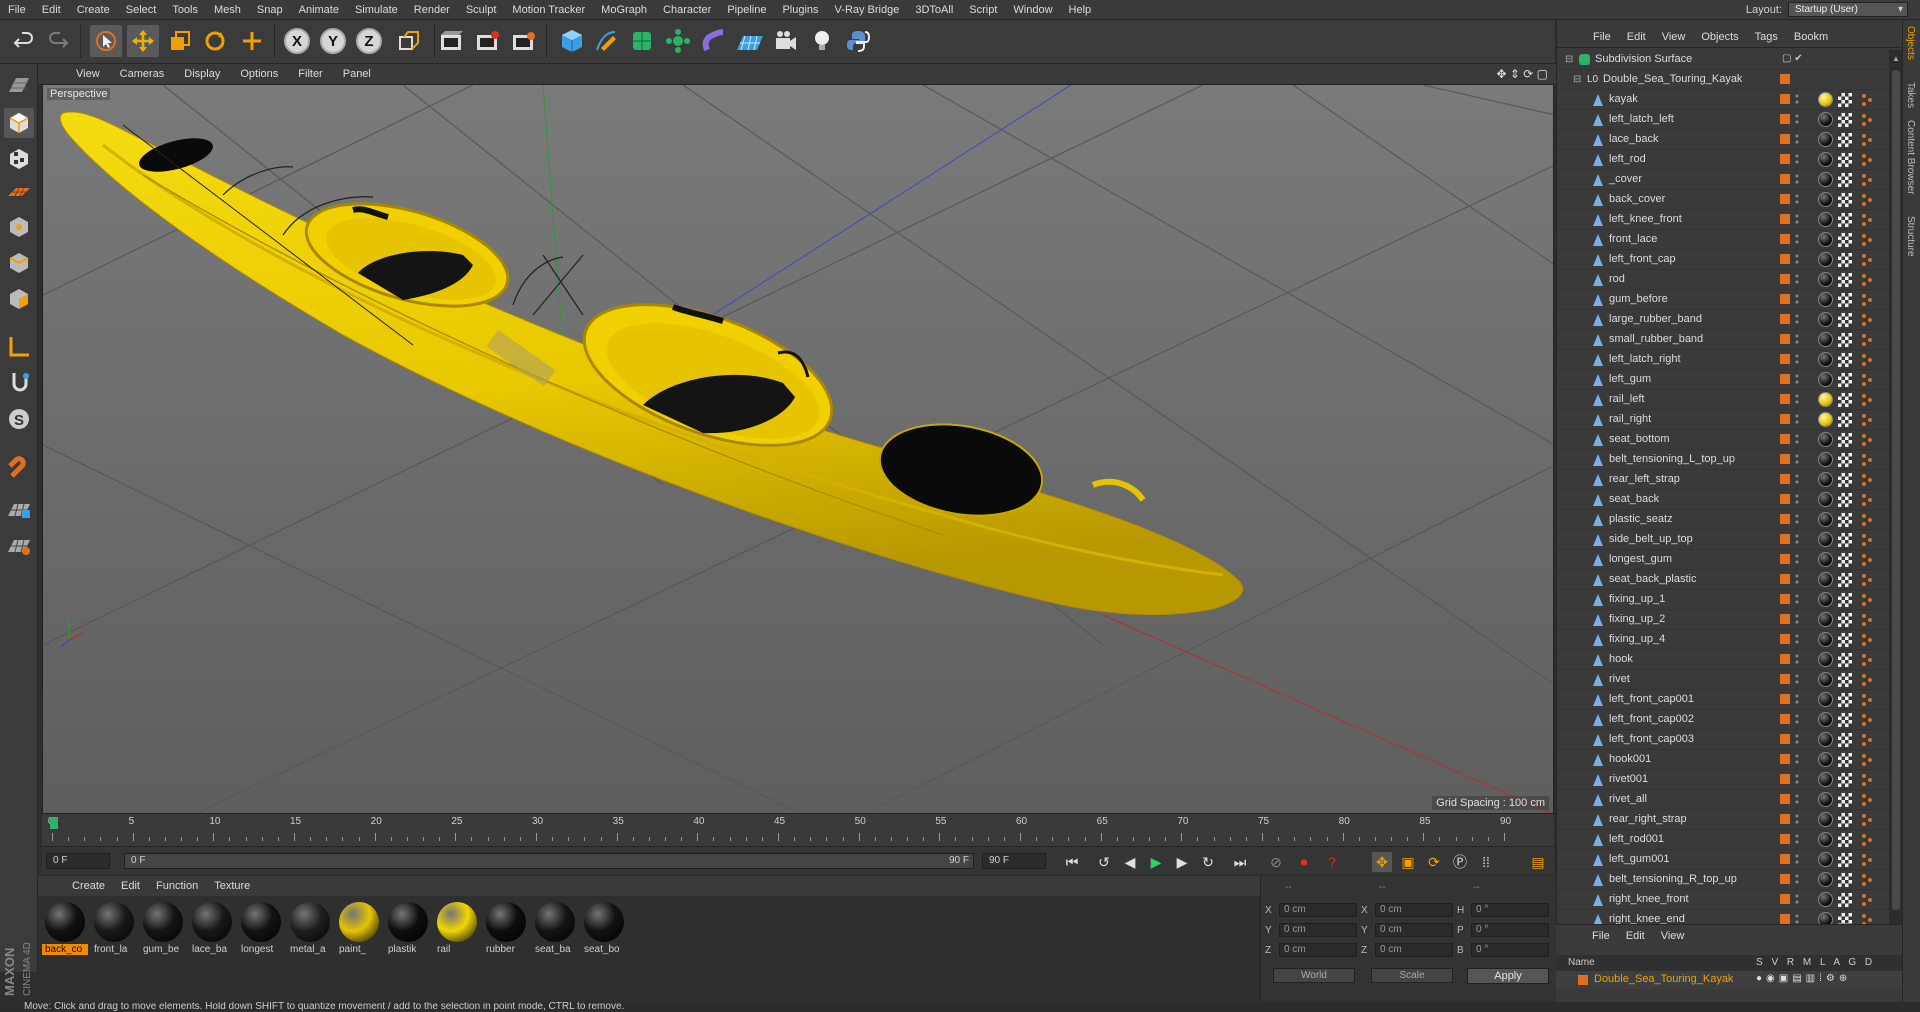 Image resolution: width=1920 pixels, height=1012 pixels. What do you see at coordinates (1910, 43) in the screenshot?
I see `tab-objects: Objects` at bounding box center [1910, 43].